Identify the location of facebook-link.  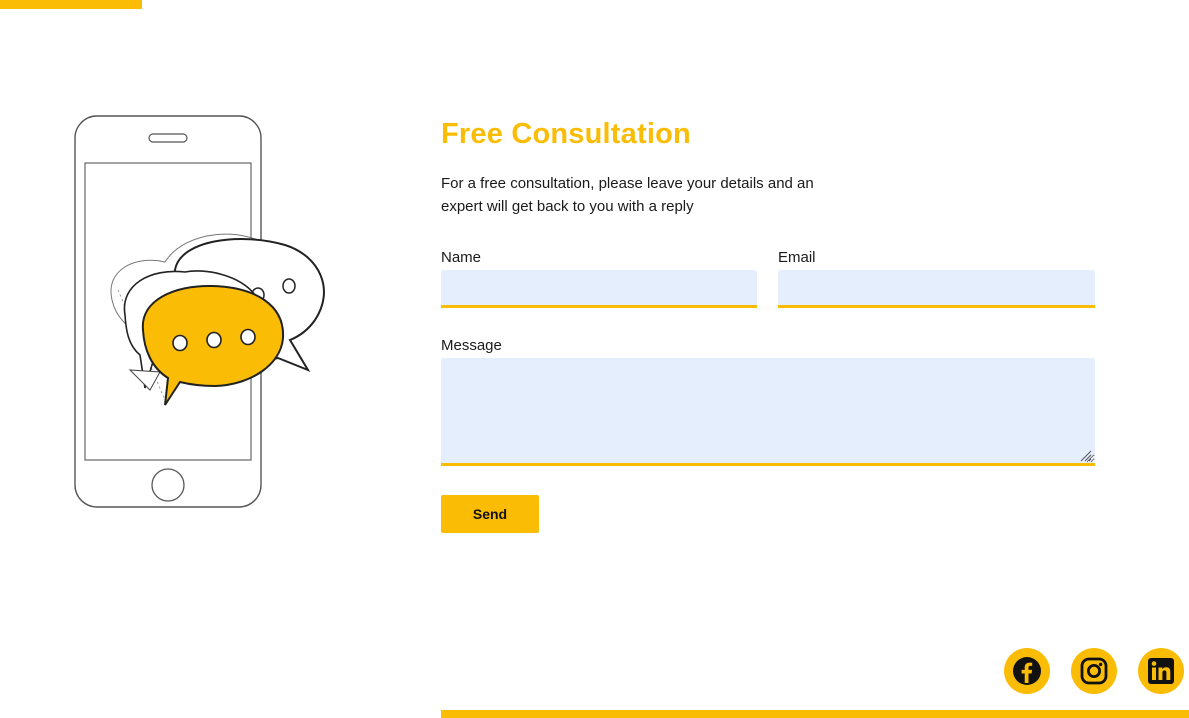
(1027, 671).